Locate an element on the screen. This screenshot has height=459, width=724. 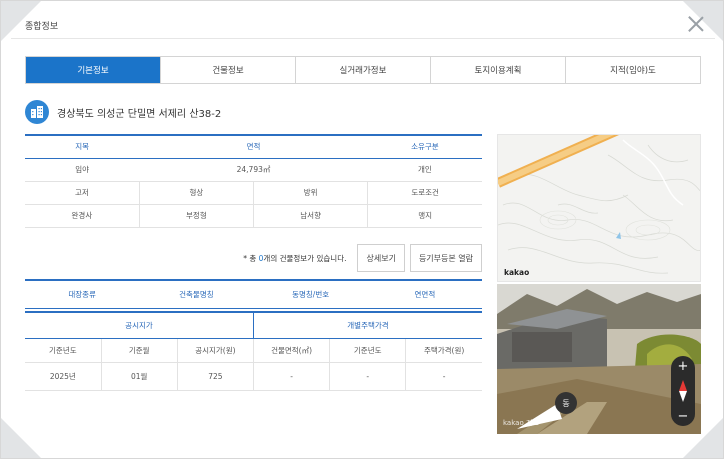
header-house-base-year: 기준년도 is located at coordinates (367, 350).